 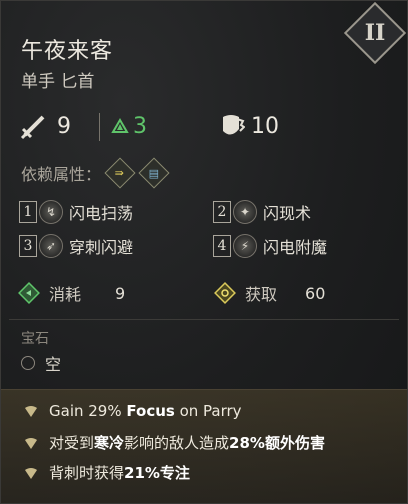 What do you see at coordinates (28, 212) in the screenshot?
I see `skill-number: 1` at bounding box center [28, 212].